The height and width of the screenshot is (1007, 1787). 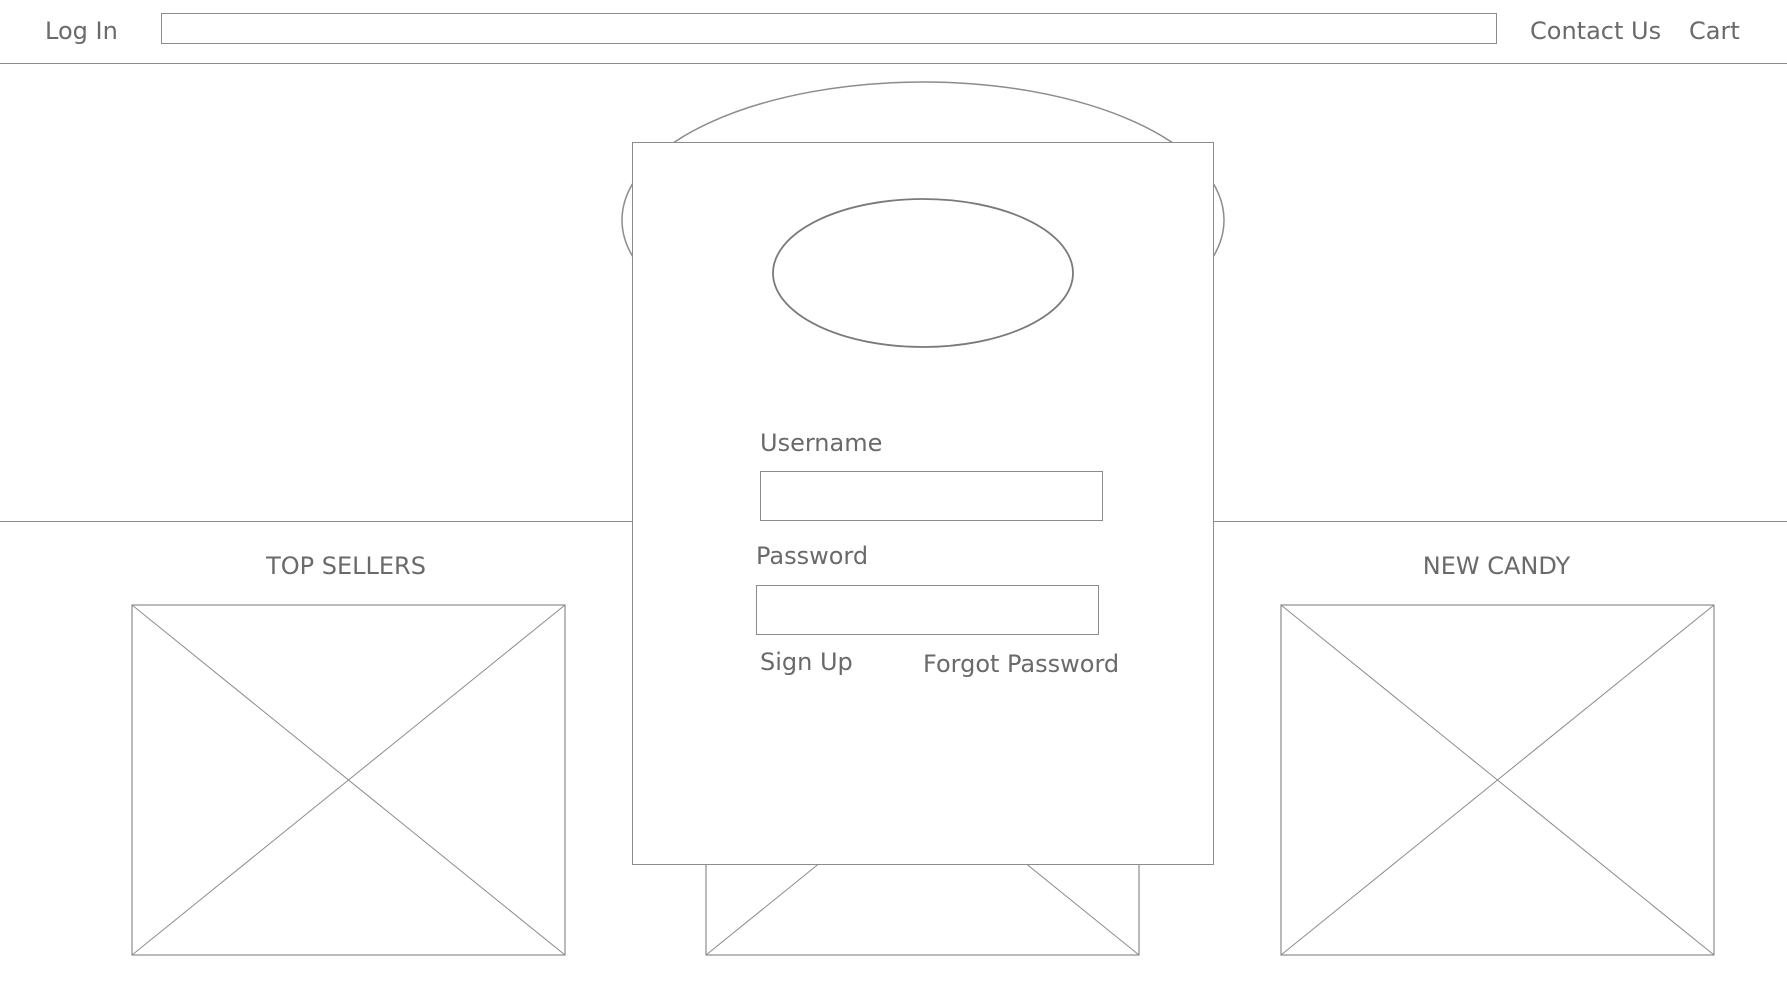 I want to click on section-title-new-candy: NEW CANDY, so click(x=1496, y=566).